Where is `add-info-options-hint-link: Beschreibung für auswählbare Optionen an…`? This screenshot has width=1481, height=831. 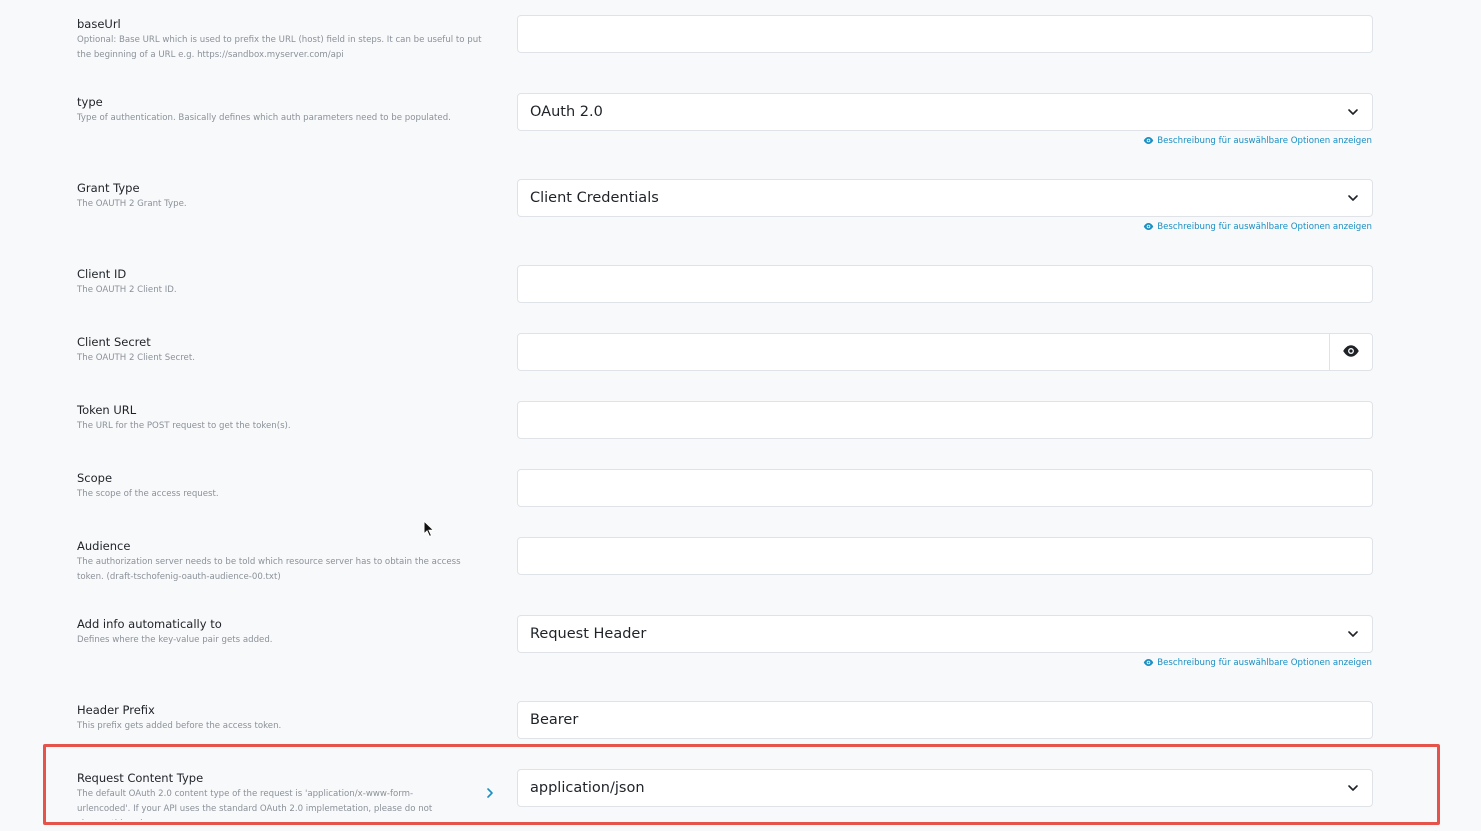
add-info-options-hint-link: Beschreibung für auswählbare Optionen an… is located at coordinates (1257, 663).